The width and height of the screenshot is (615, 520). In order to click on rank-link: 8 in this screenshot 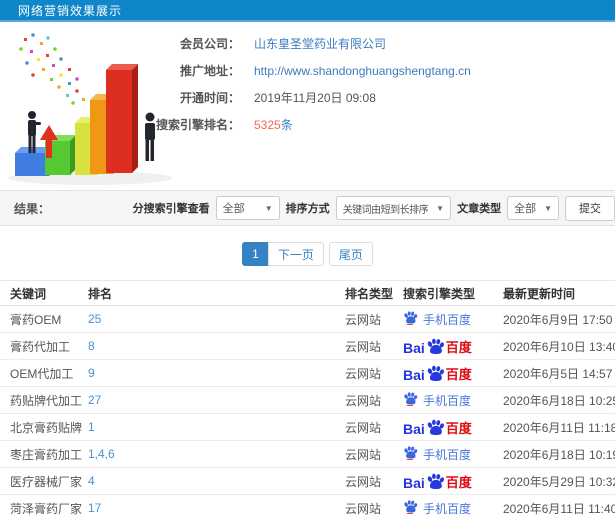, I will do `click(91, 346)`.